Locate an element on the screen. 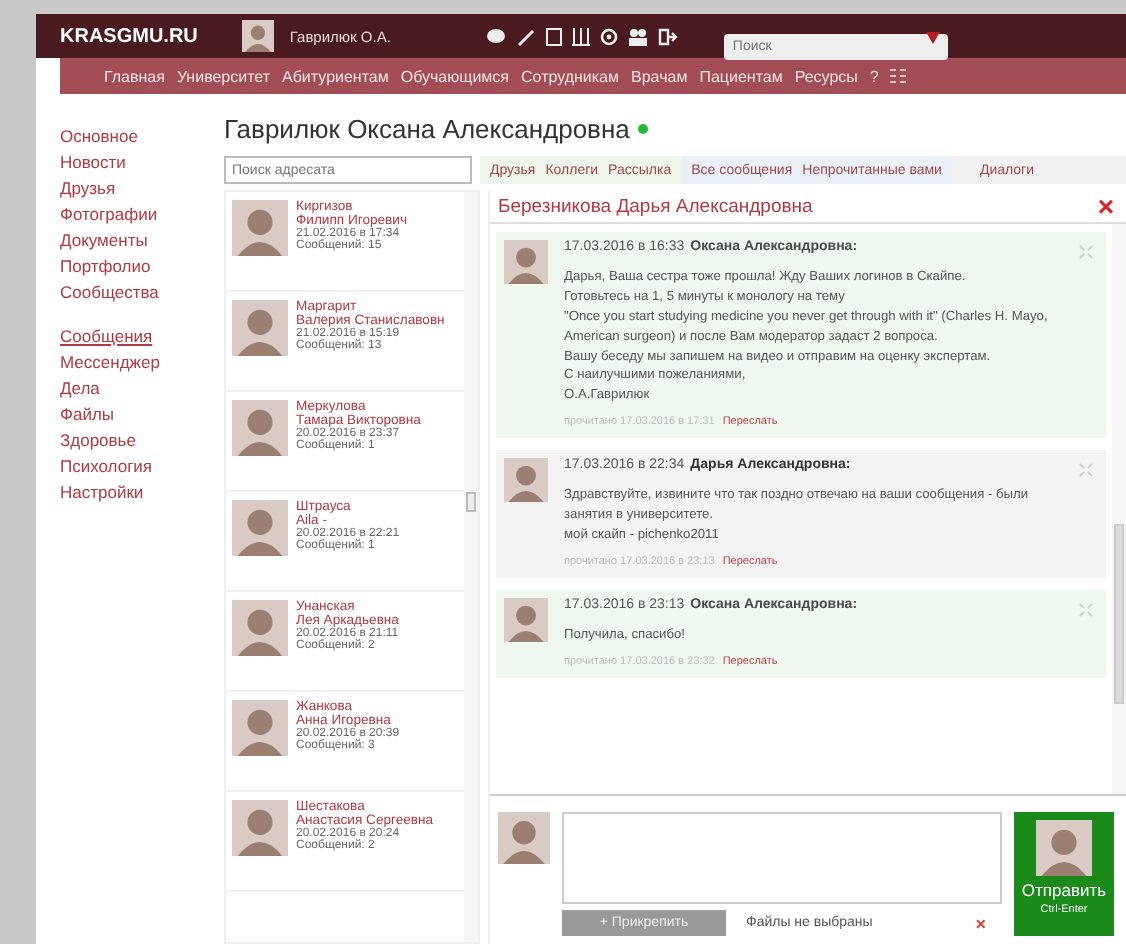  sidebar-link: Основное is located at coordinates (99, 136).